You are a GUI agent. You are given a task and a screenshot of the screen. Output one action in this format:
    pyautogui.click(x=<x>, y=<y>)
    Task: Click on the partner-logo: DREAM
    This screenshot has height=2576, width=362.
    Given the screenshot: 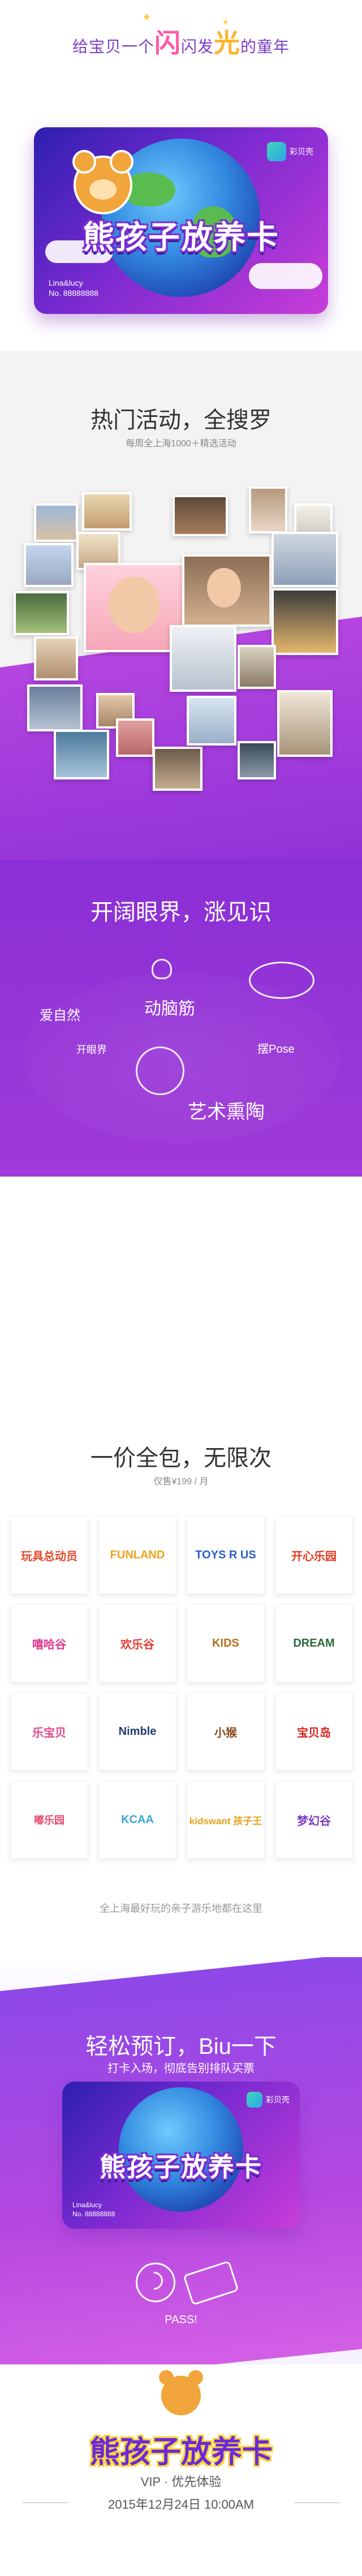 What is the action you would take?
    pyautogui.click(x=314, y=1643)
    